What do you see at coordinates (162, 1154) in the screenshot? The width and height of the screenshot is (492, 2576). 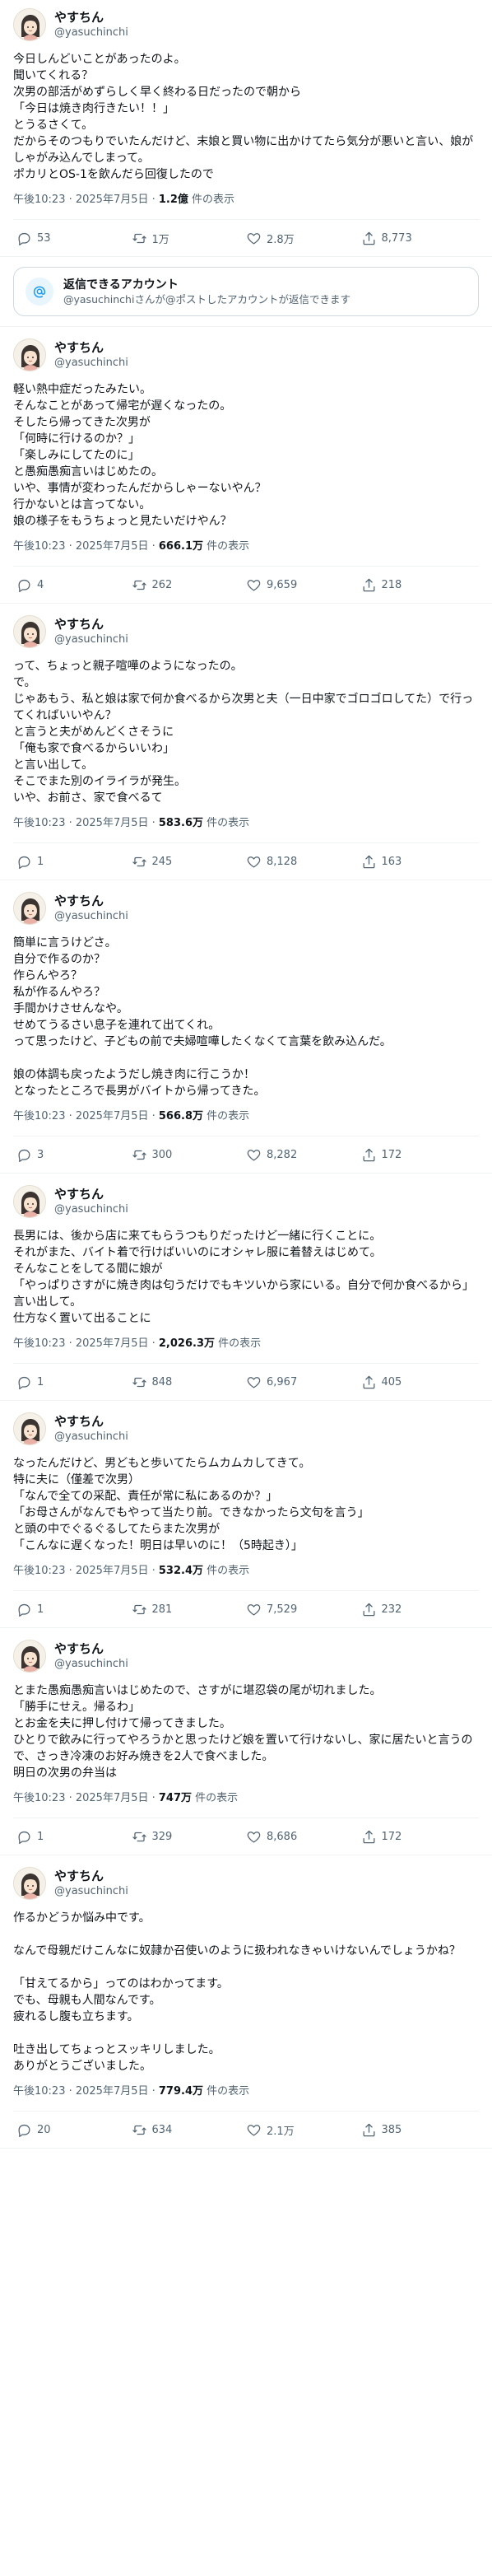 I see `repost-count: 300` at bounding box center [162, 1154].